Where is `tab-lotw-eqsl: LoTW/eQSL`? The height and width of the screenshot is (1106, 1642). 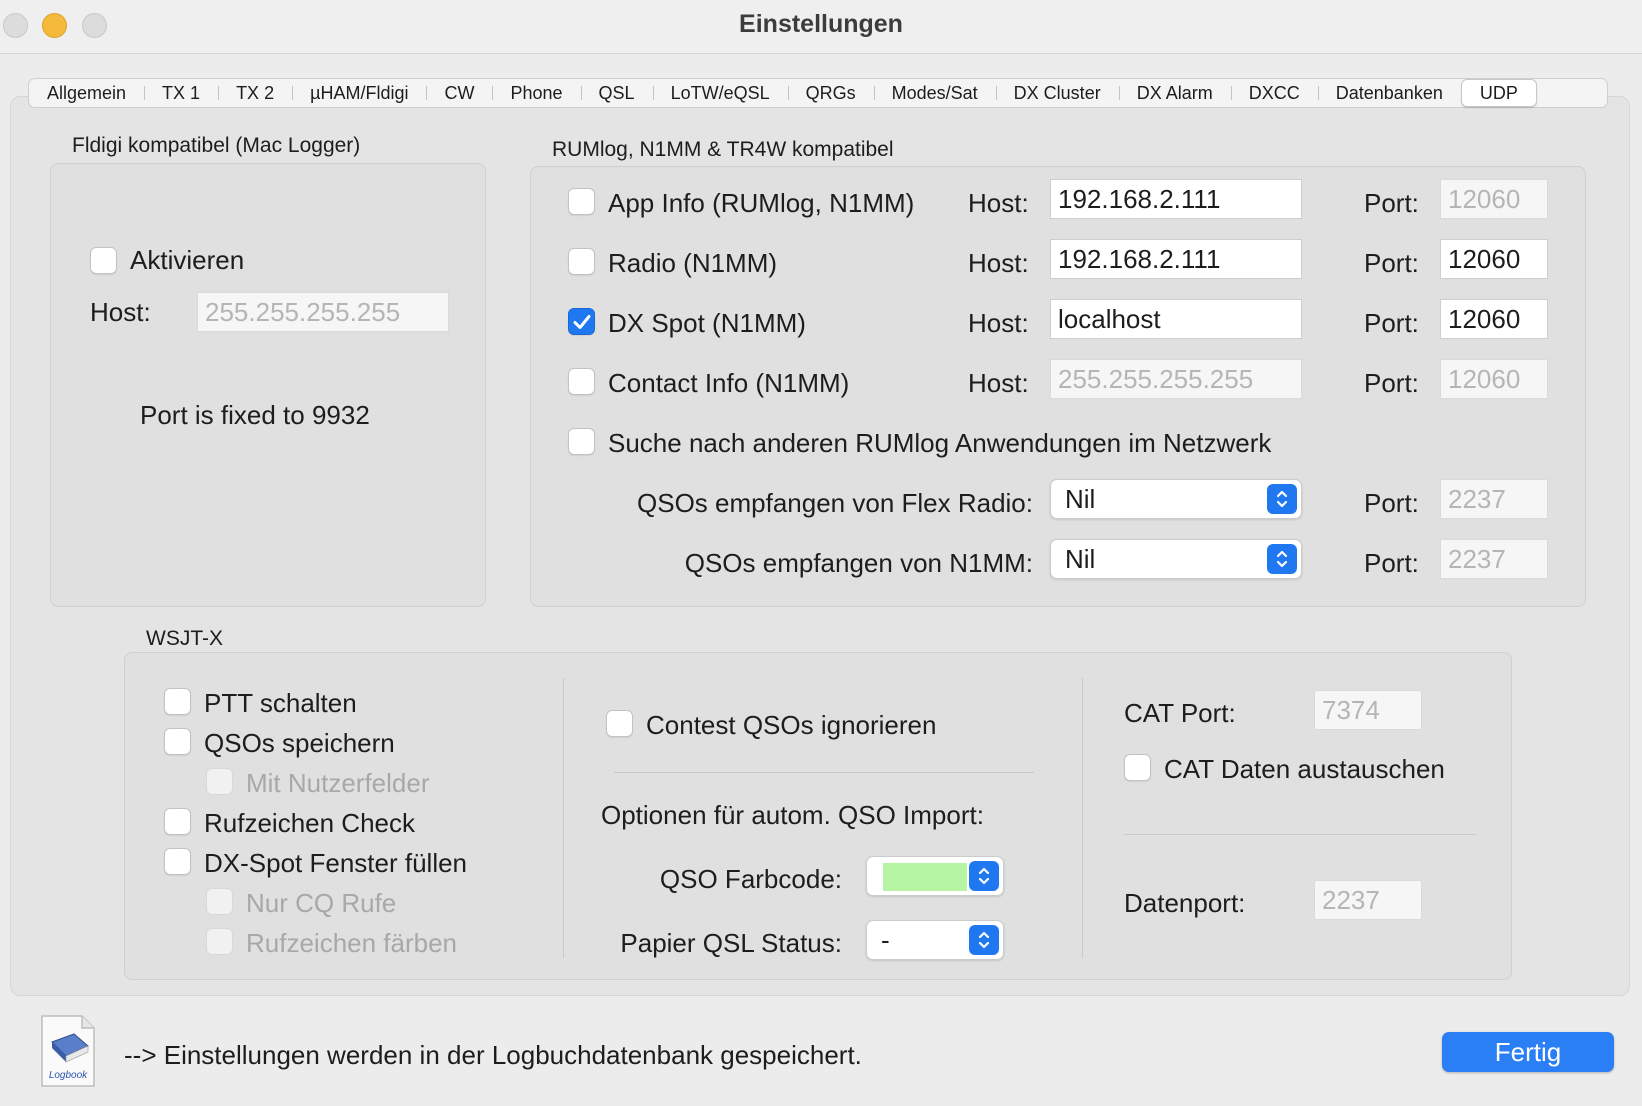
tab-lotw-eqsl: LoTW/eQSL is located at coordinates (720, 93).